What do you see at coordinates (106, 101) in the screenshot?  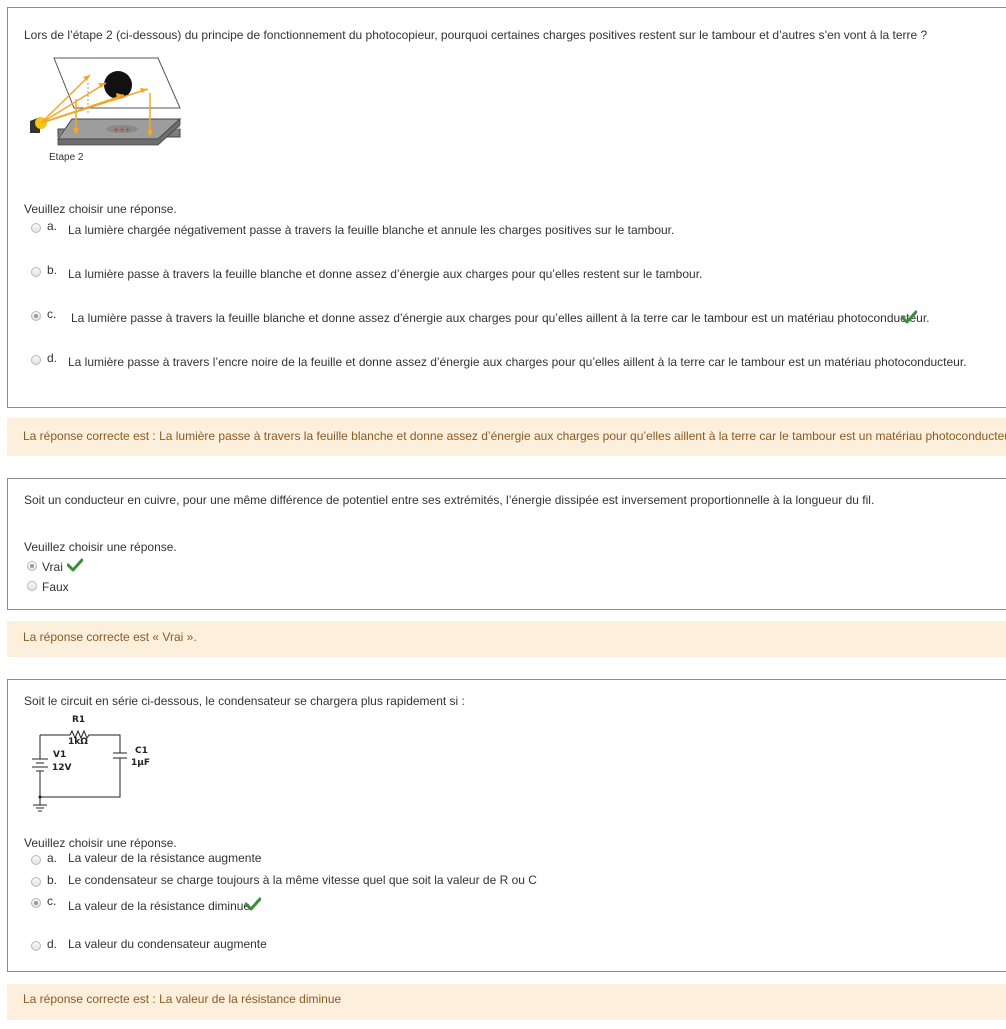 I see `photocopier-step2-figure: +++` at bounding box center [106, 101].